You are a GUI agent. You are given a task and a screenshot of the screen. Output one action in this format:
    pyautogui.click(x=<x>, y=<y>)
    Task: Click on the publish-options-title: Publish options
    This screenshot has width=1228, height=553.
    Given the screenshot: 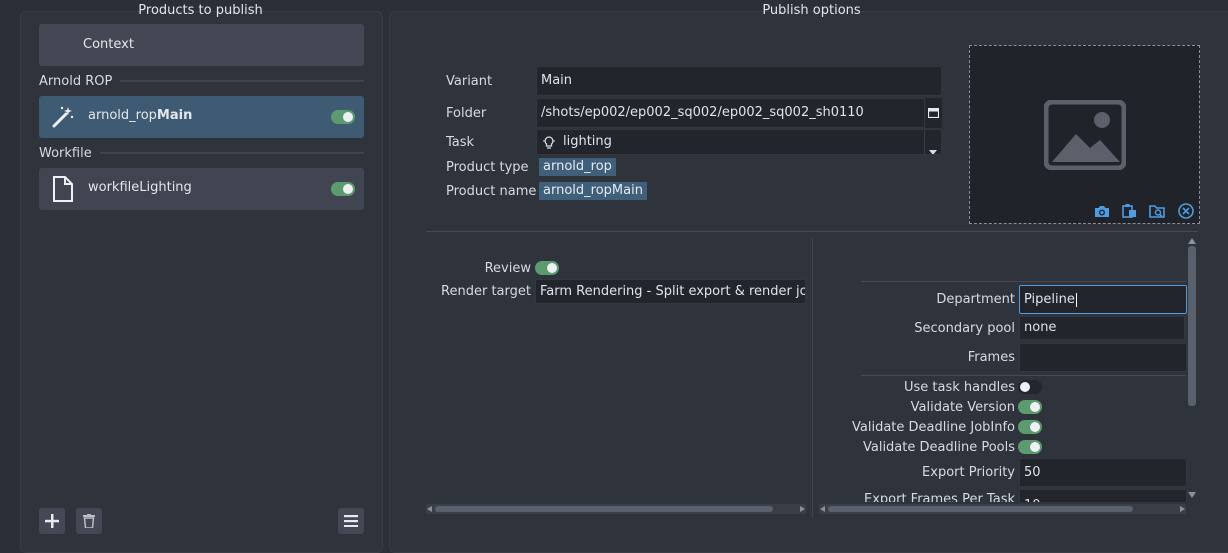 What is the action you would take?
    pyautogui.click(x=811, y=10)
    